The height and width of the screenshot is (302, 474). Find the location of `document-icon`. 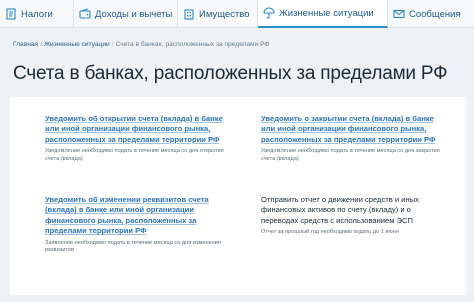

document-icon is located at coordinates (11, 14).